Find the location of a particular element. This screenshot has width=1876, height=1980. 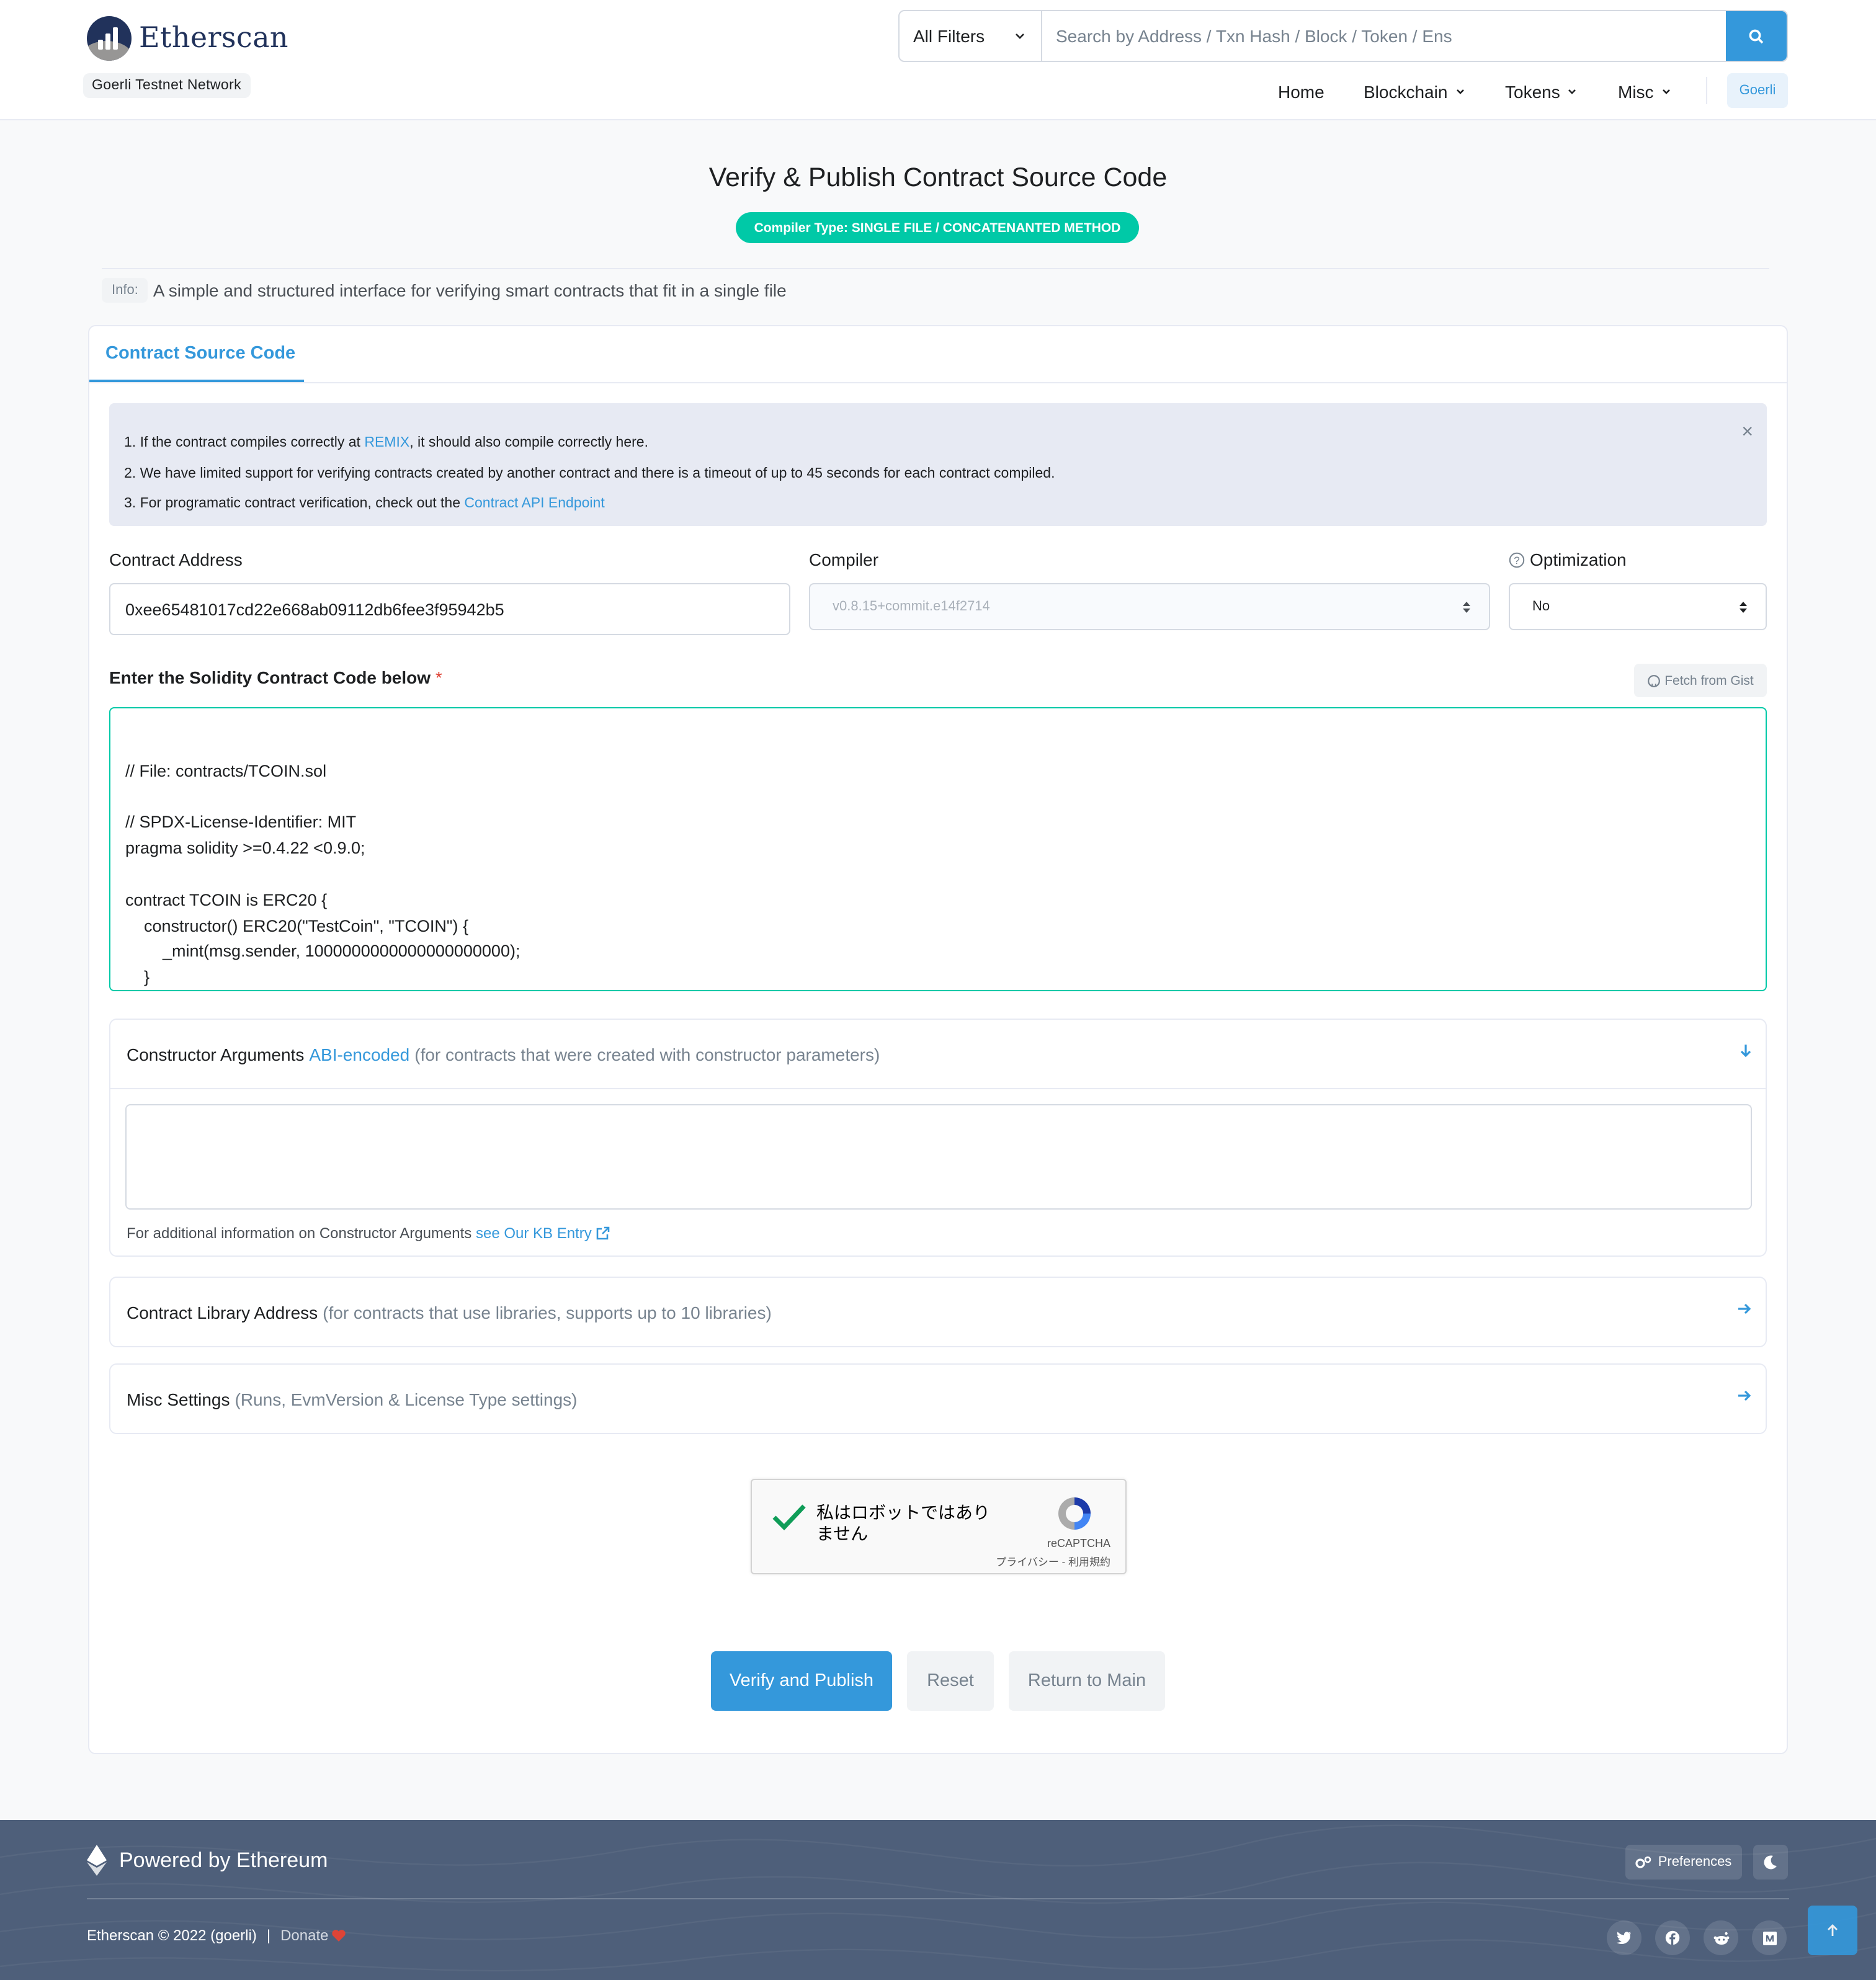

etherscan-logo: Etherscan is located at coordinates (187, 38).